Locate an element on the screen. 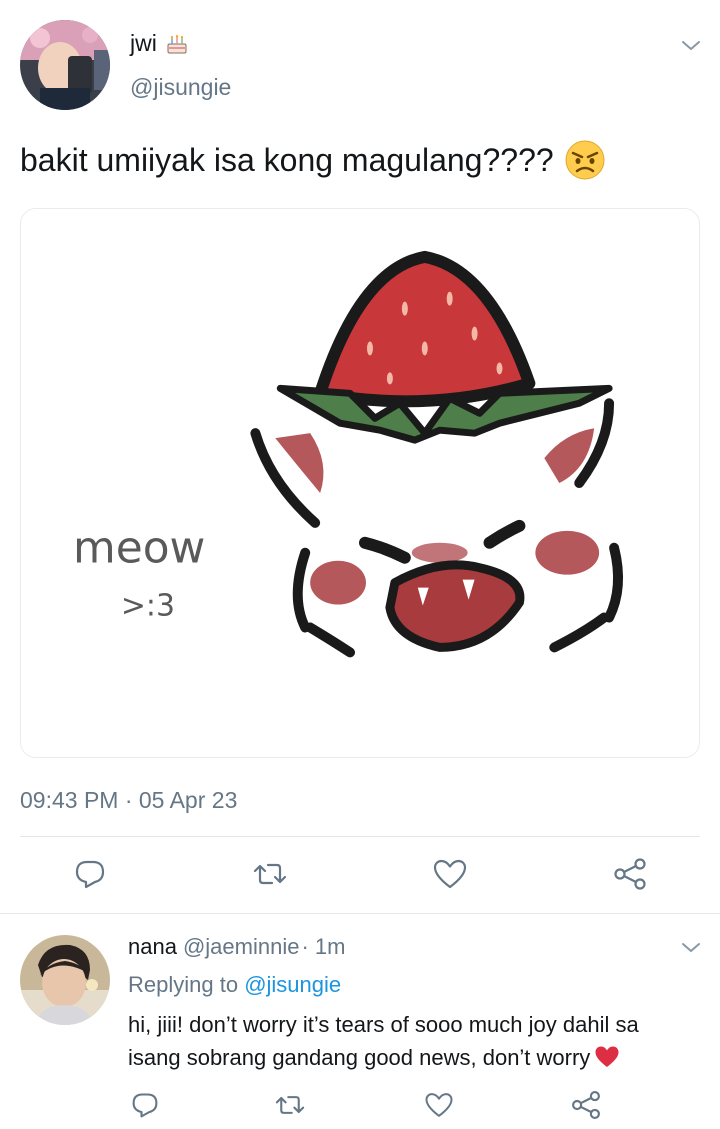 The image size is (720, 1129). meow-text: meow is located at coordinates (139, 548).